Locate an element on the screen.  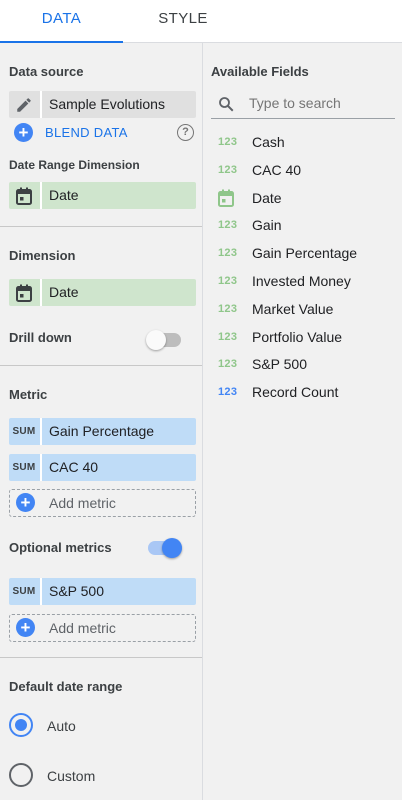
add-metric-button: + Add metric is located at coordinates (102, 503).